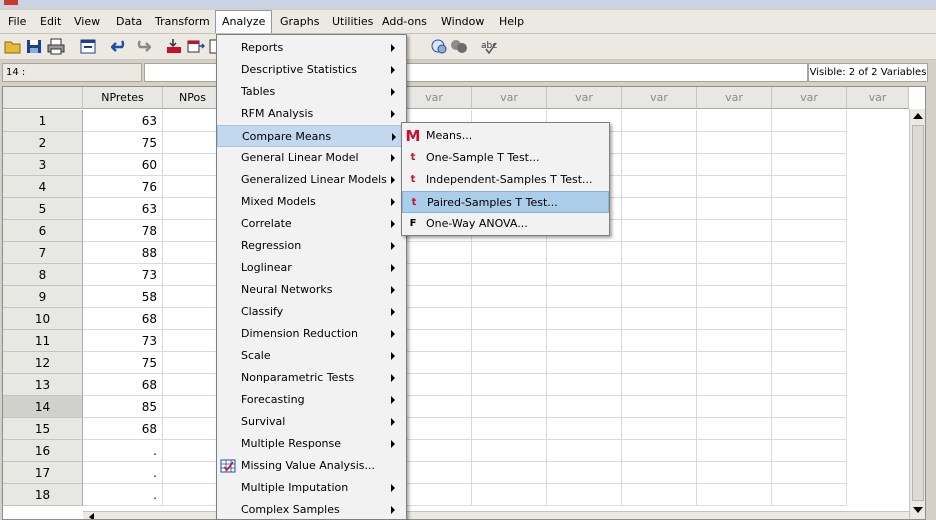  What do you see at coordinates (123, 473) in the screenshot?
I see `table-cell: .` at bounding box center [123, 473].